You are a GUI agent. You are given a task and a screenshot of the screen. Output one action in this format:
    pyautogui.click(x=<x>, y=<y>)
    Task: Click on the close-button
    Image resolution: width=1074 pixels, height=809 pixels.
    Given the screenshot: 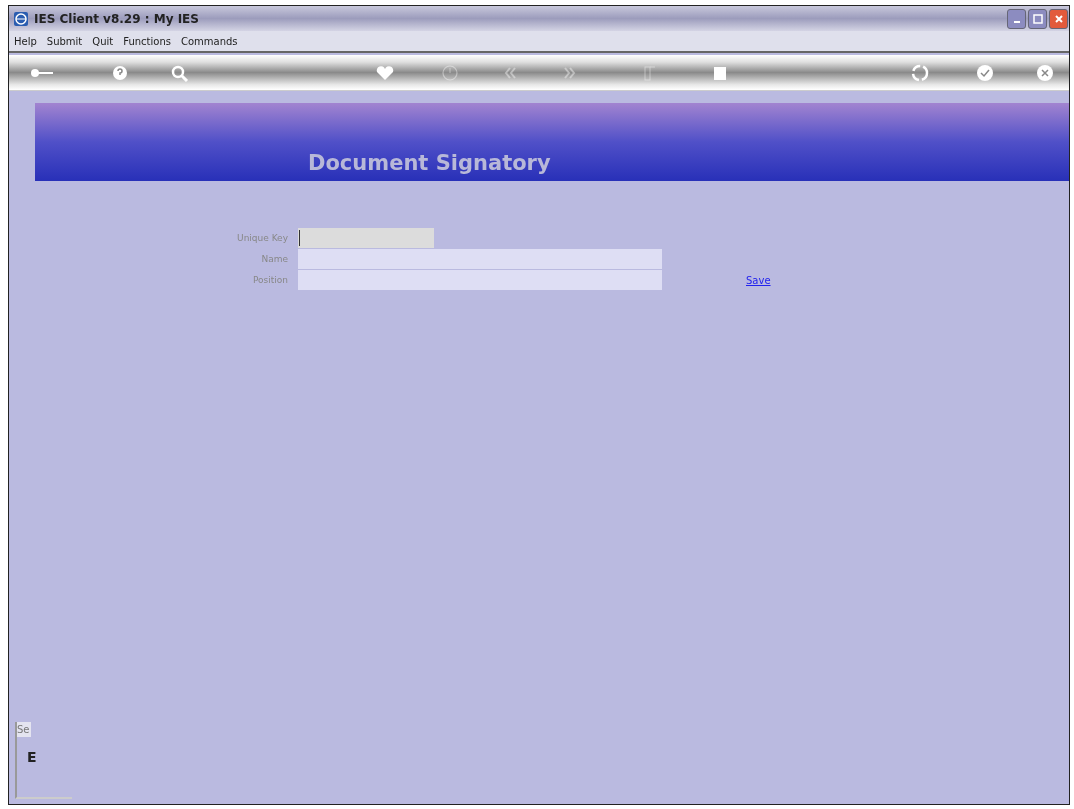 What is the action you would take?
    pyautogui.click(x=1058, y=18)
    